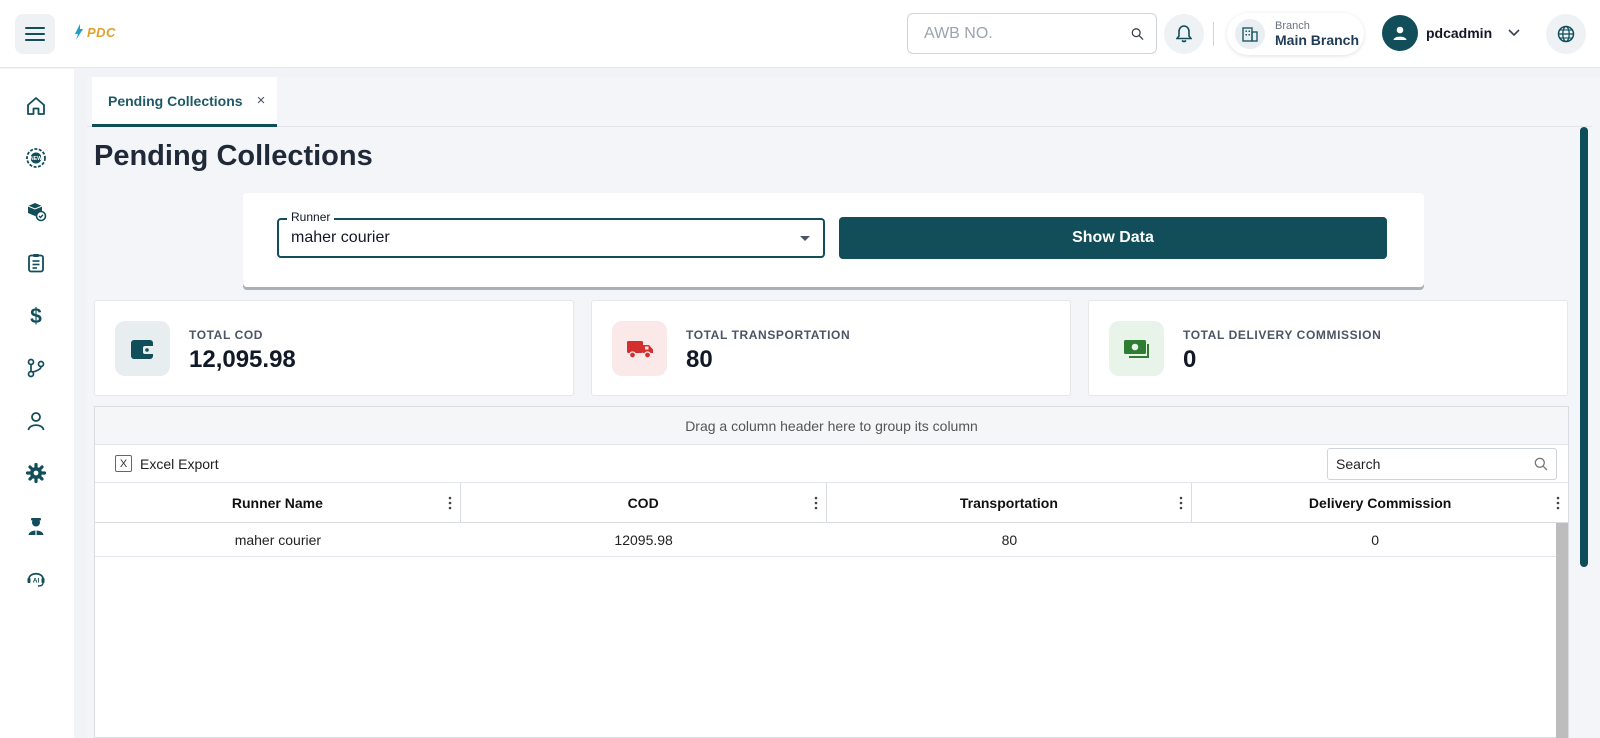 The height and width of the screenshot is (738, 1600). I want to click on column-header-transportation: Transportation, so click(1010, 503).